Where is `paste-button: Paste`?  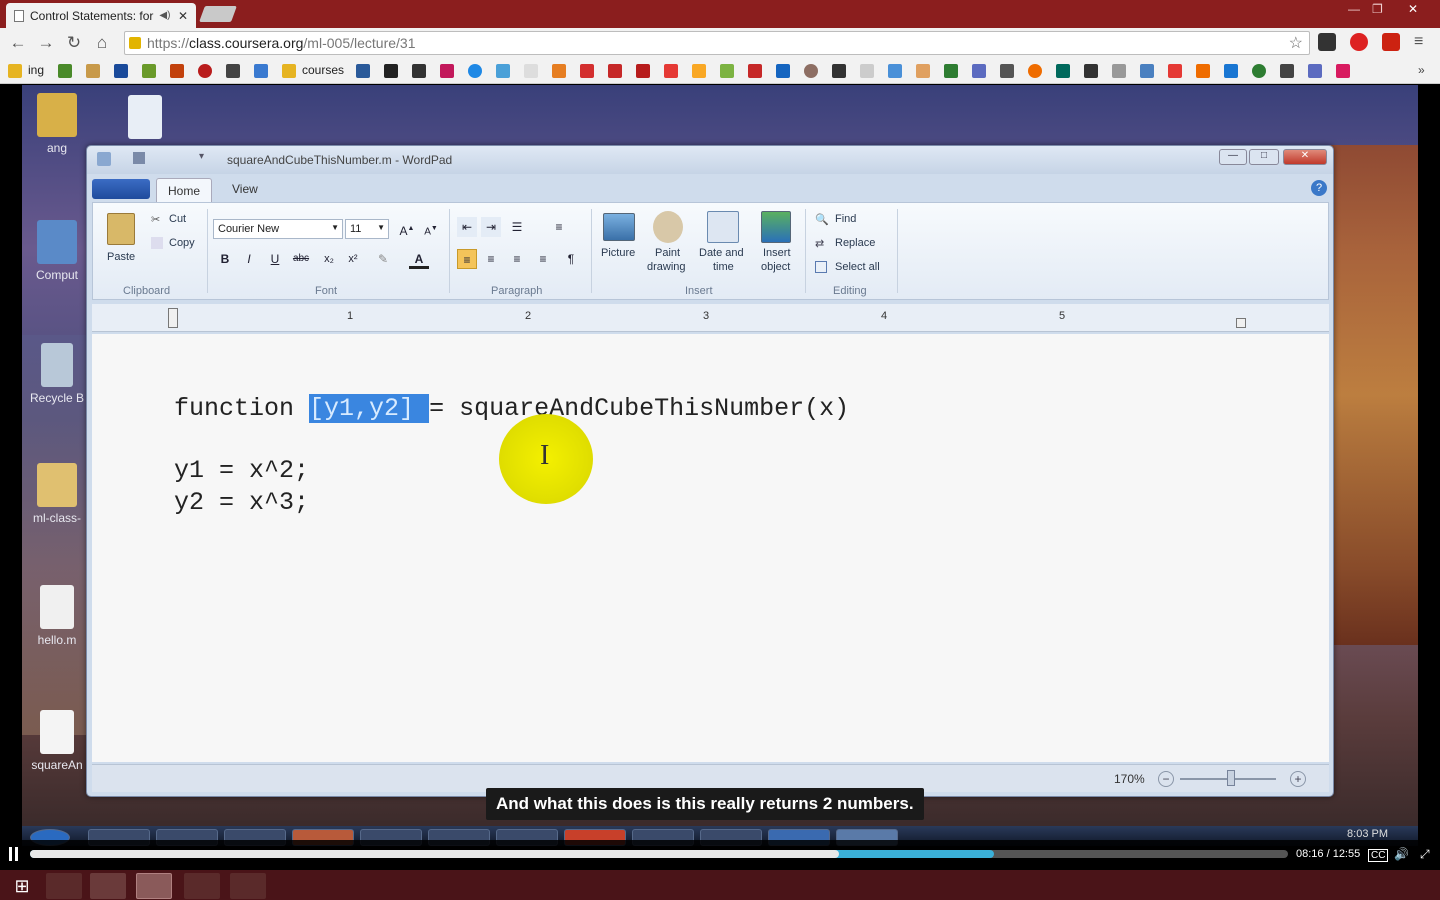
paste-button: Paste is located at coordinates (121, 257).